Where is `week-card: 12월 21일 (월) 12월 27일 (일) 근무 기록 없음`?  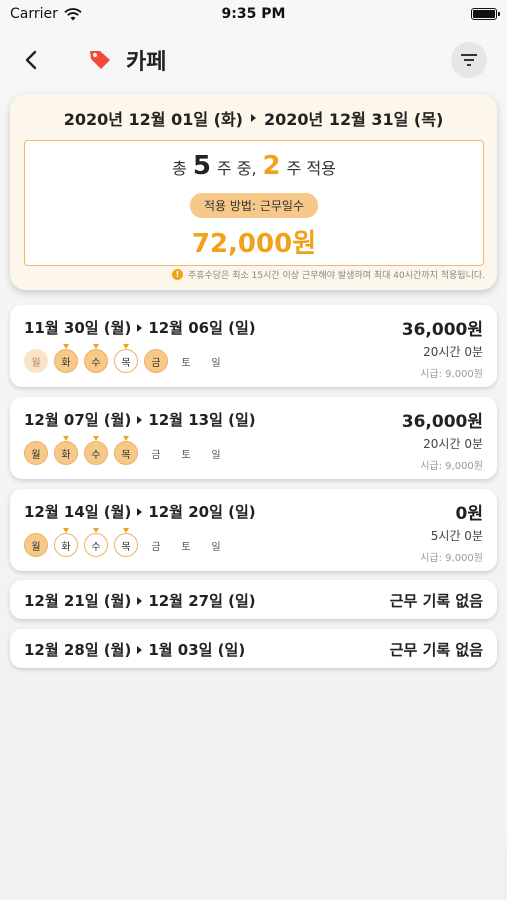 week-card: 12월 21일 (월) 12월 27일 (일) 근무 기록 없음 is located at coordinates (253, 599).